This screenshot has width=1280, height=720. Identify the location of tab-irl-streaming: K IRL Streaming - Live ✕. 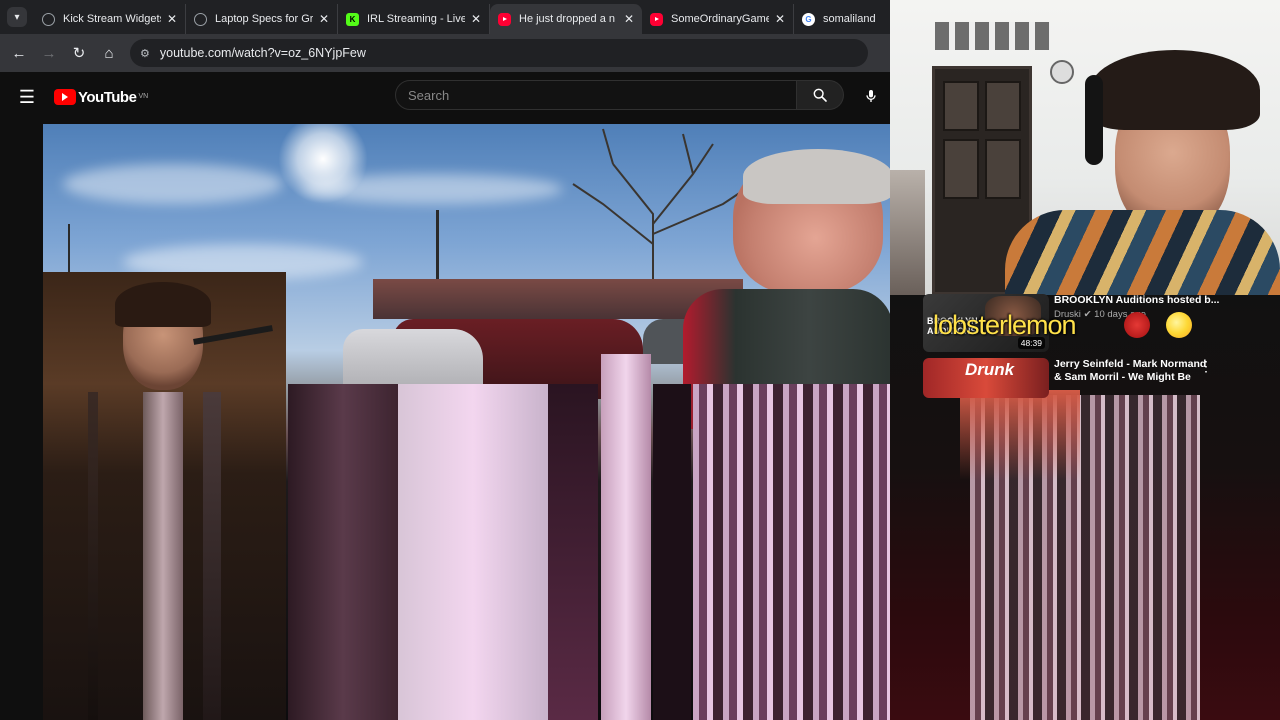
(414, 19).